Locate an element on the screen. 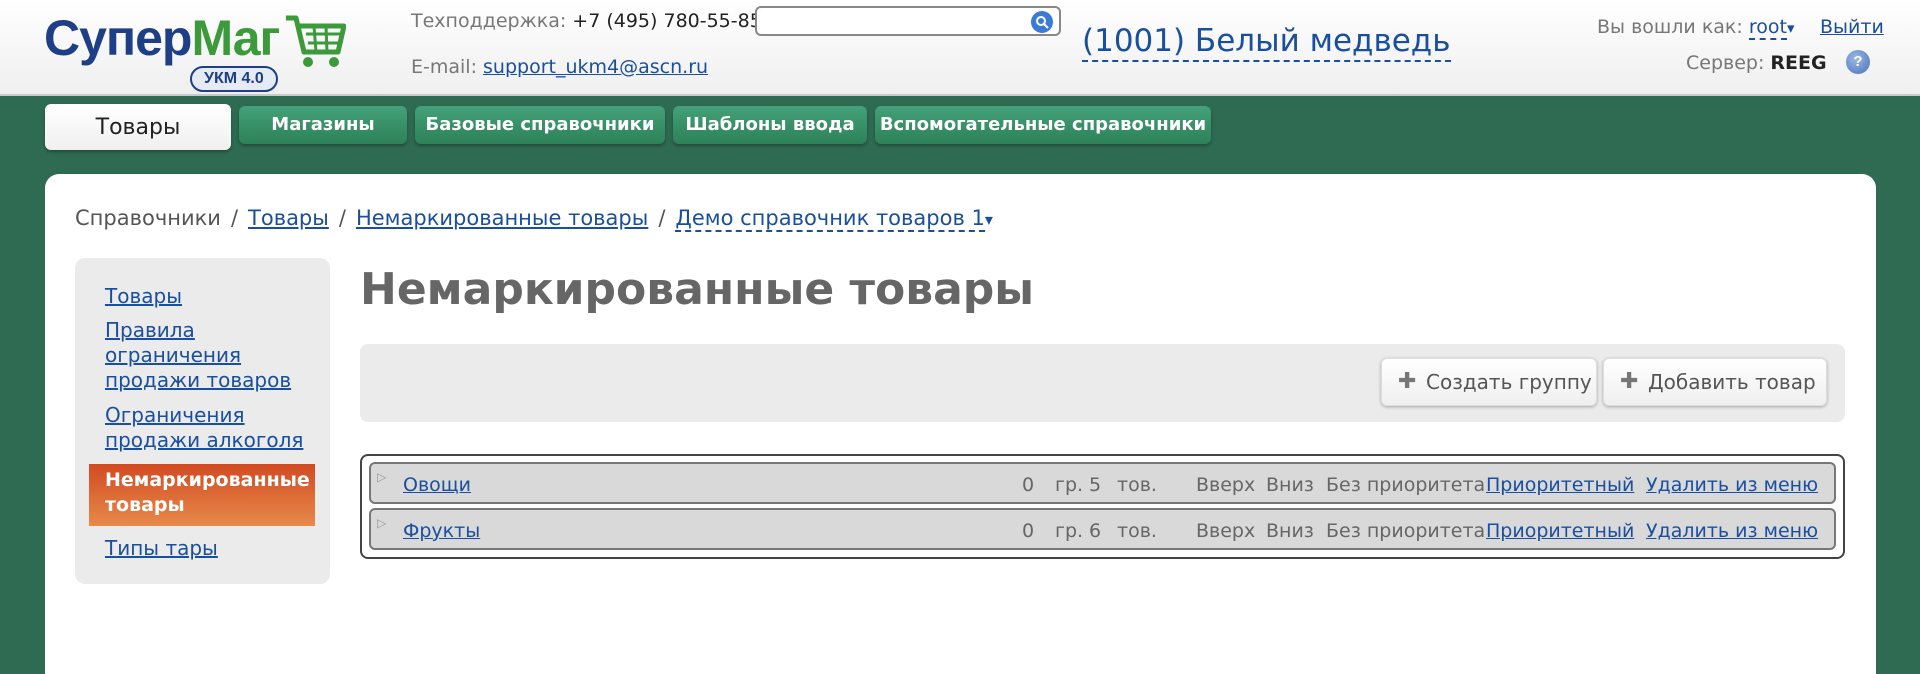 The height and width of the screenshot is (674, 1920). item-count: 5 is located at coordinates (1095, 485).